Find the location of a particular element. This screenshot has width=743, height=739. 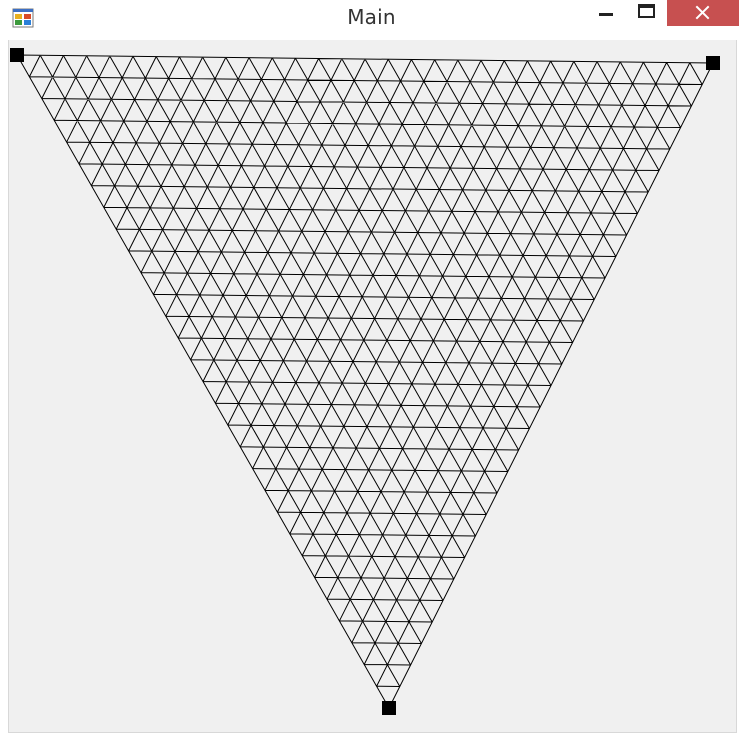

top-left-handle is located at coordinates (17, 55).